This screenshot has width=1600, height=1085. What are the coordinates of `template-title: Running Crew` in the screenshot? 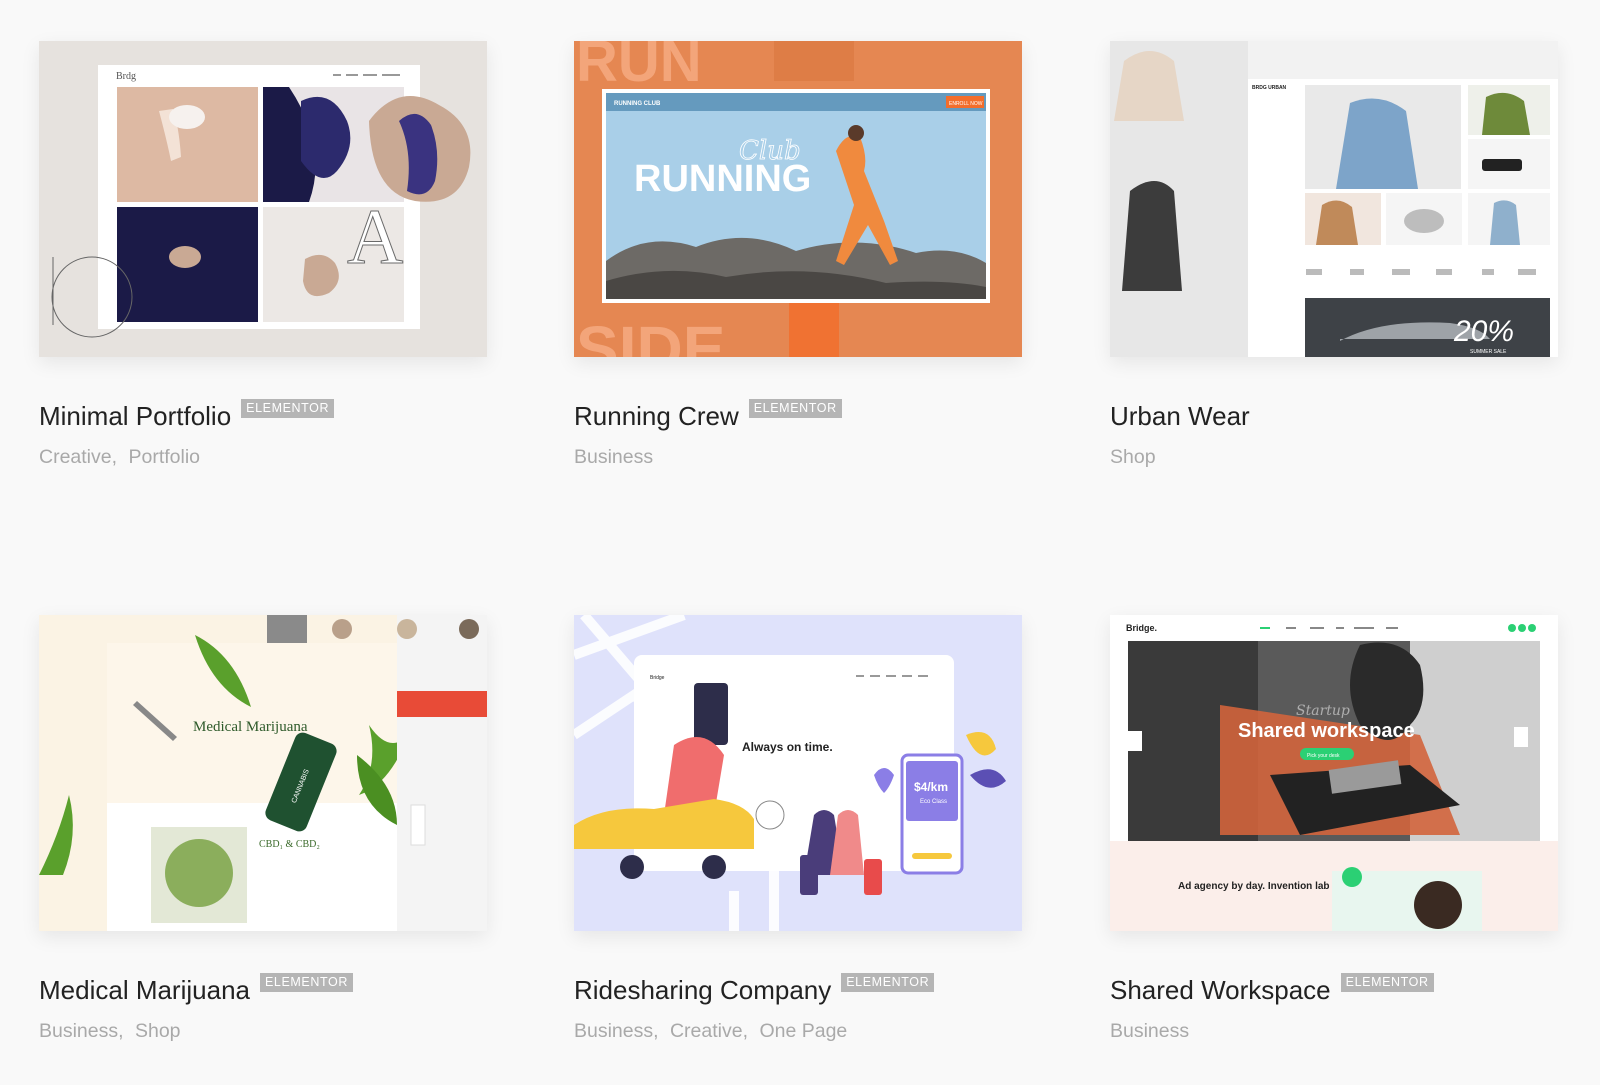 It's located at (656, 416).